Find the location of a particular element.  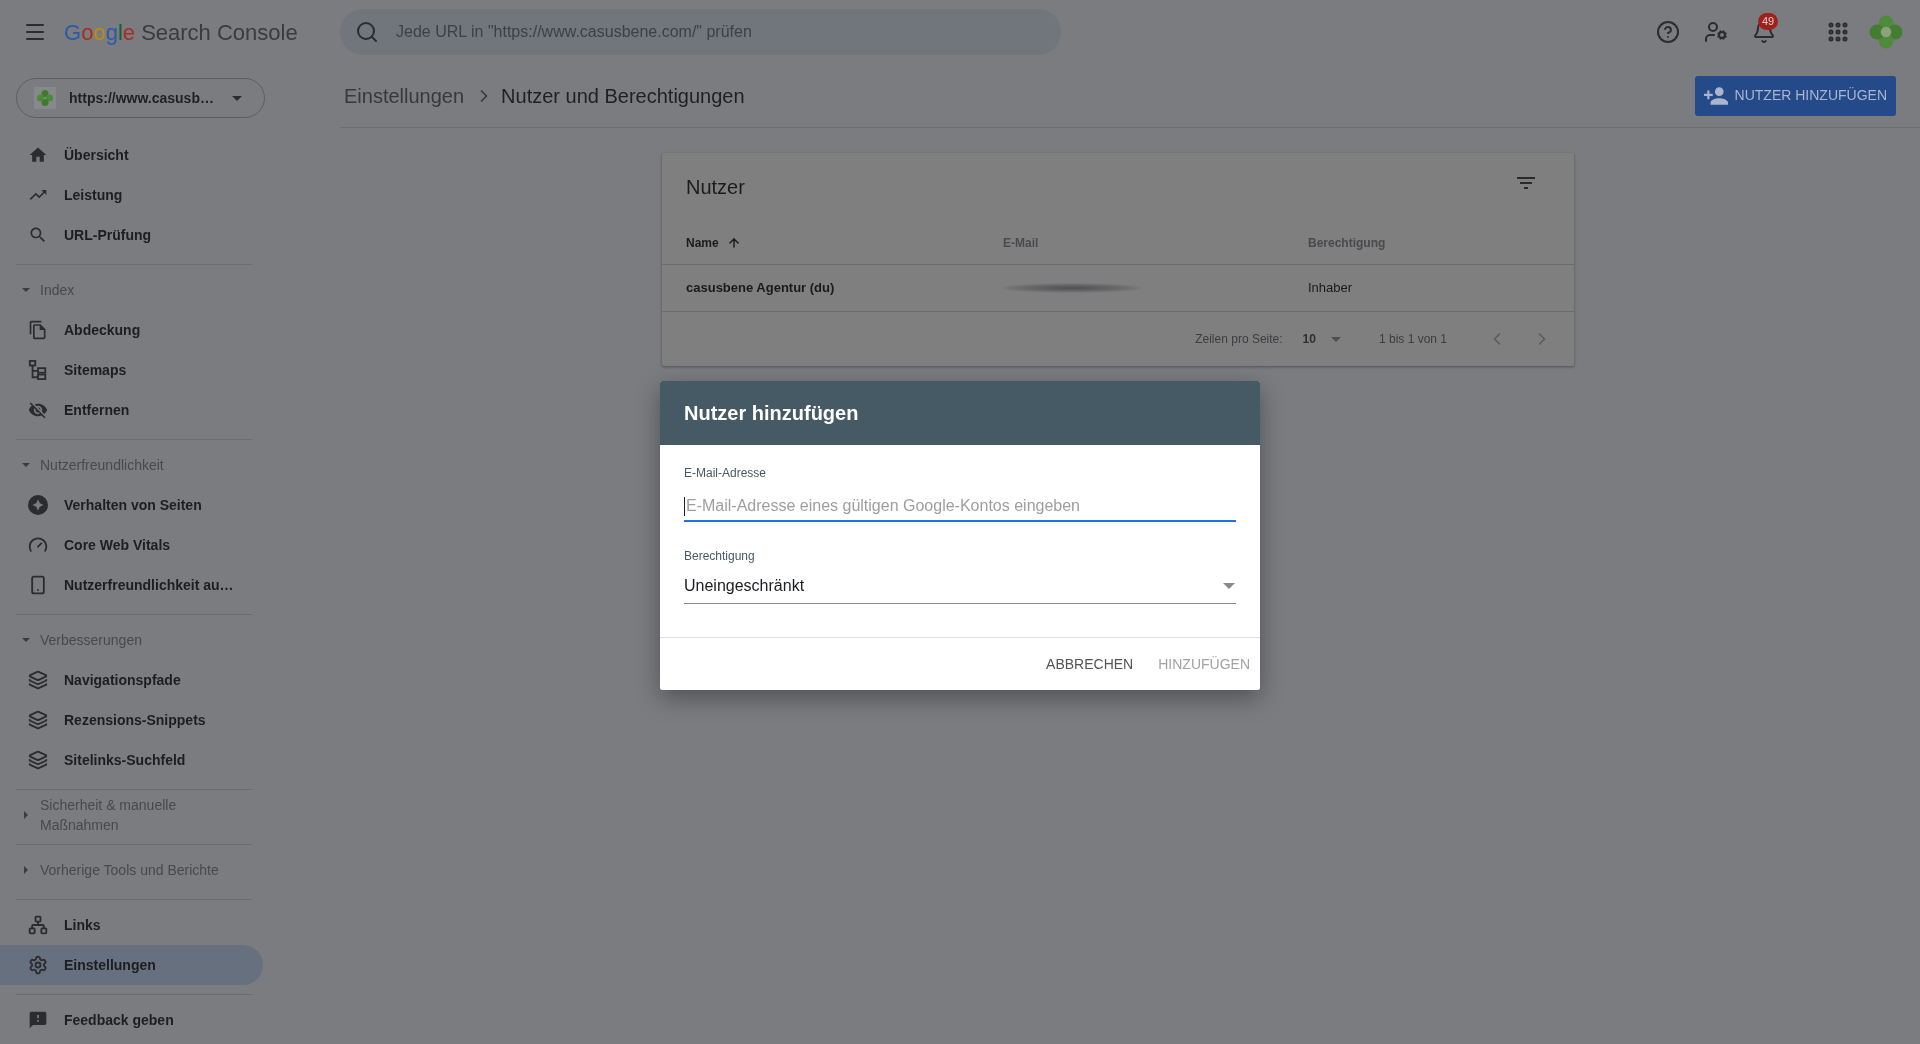

notification-badge: 49 is located at coordinates (1768, 21).